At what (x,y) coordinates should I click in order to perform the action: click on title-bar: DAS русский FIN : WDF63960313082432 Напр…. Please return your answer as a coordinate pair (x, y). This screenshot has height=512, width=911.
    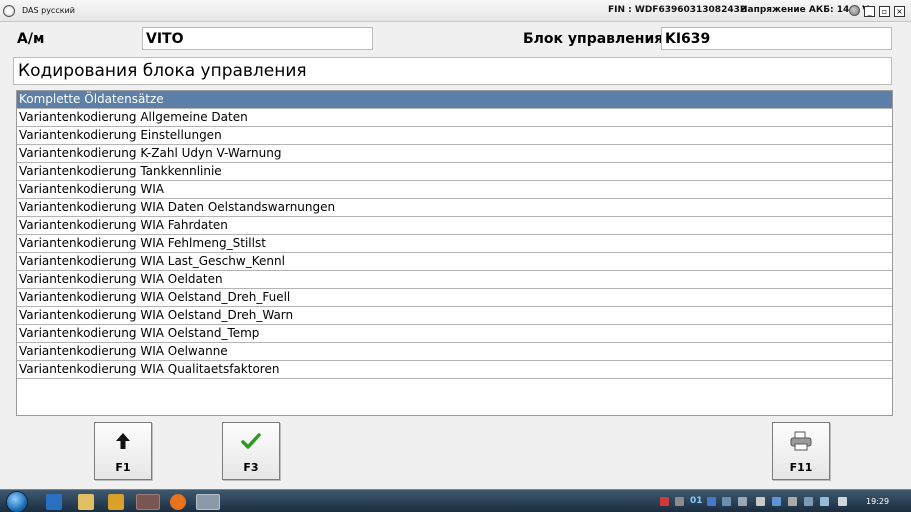
    Looking at the image, I should click on (455, 11).